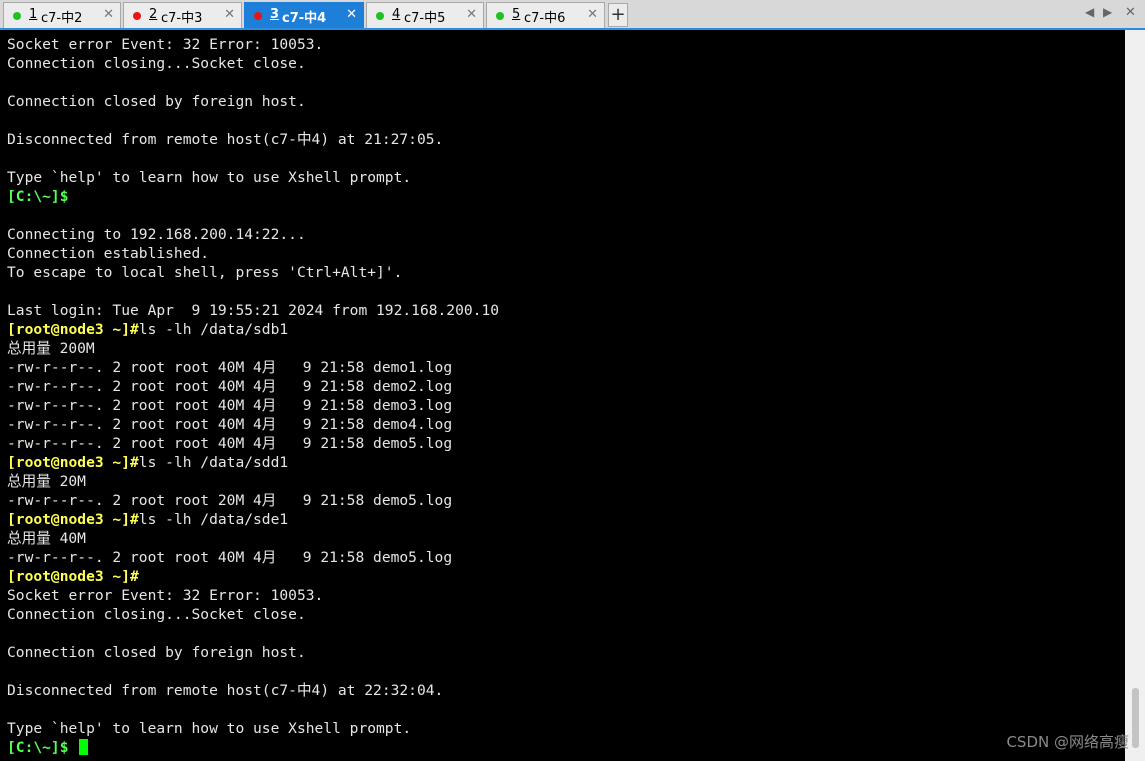 The height and width of the screenshot is (761, 1145). What do you see at coordinates (213, 519) in the screenshot?
I see `command-text: ls -lh /data/sde1` at bounding box center [213, 519].